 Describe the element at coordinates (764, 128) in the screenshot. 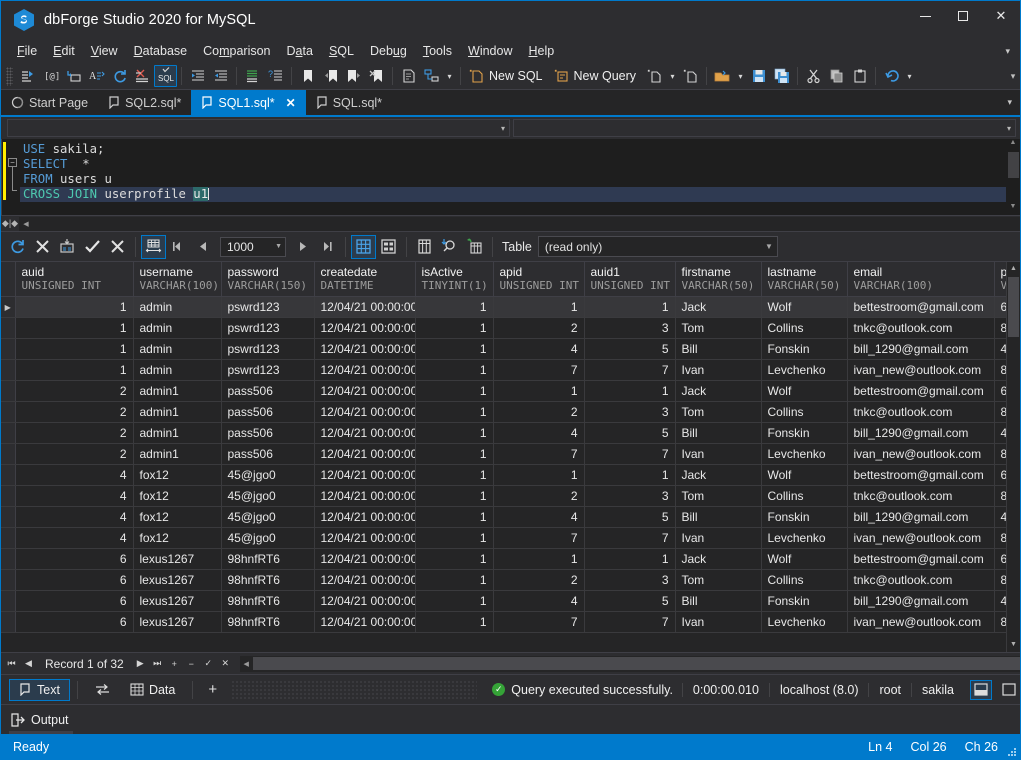

I see `database-combo: ▾` at that location.